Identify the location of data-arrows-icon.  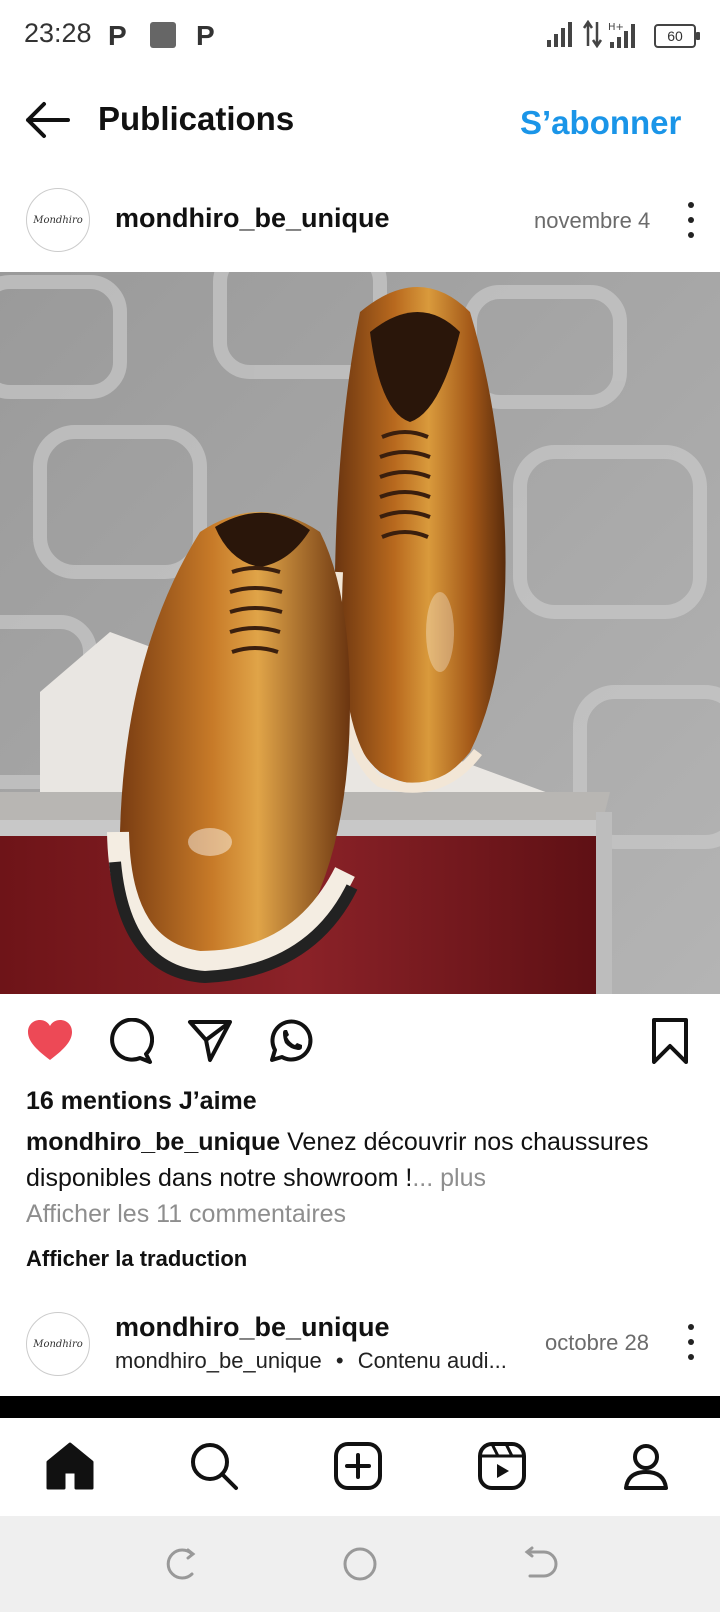
(592, 34).